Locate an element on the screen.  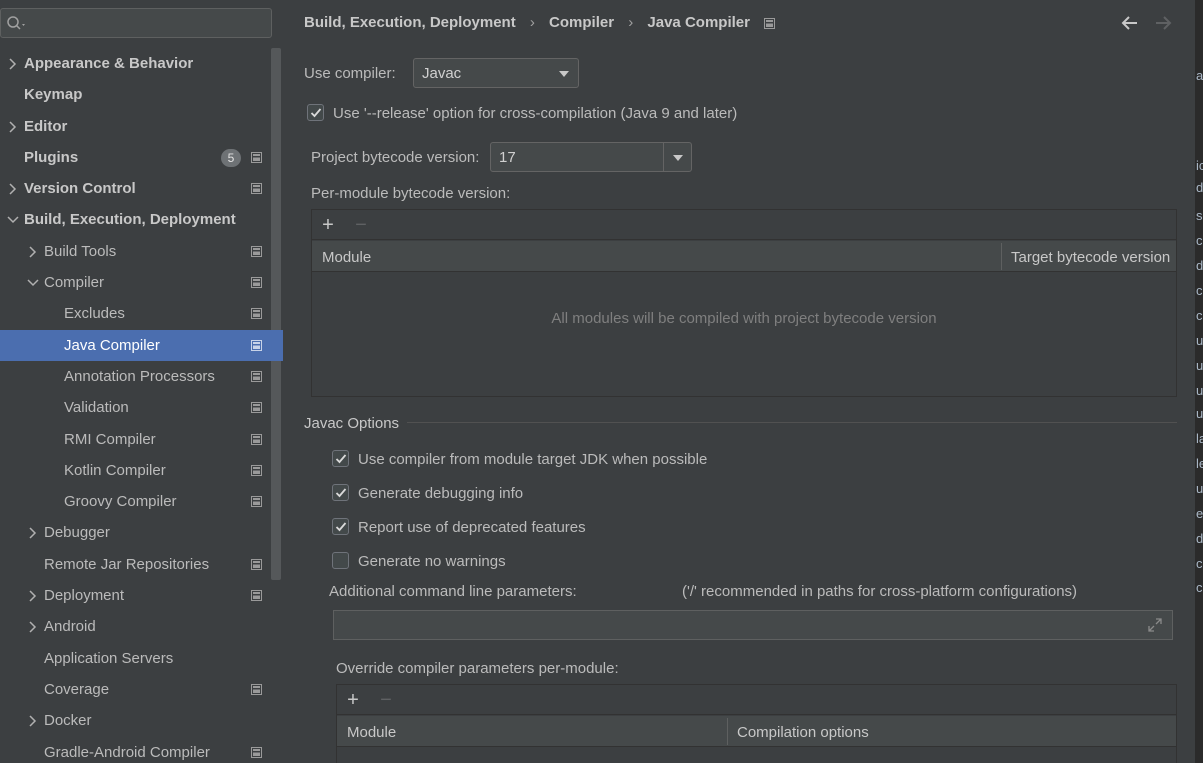
sidebar-item-build-execution-deployment: Build, Execution, Deployment is located at coordinates (141, 219).